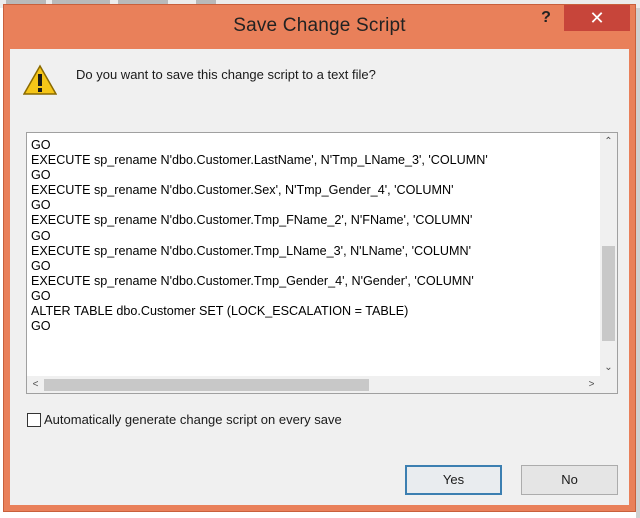 The image size is (640, 518). Describe the element at coordinates (608, 293) in the screenshot. I see `vertical-scroll-thumb` at that location.